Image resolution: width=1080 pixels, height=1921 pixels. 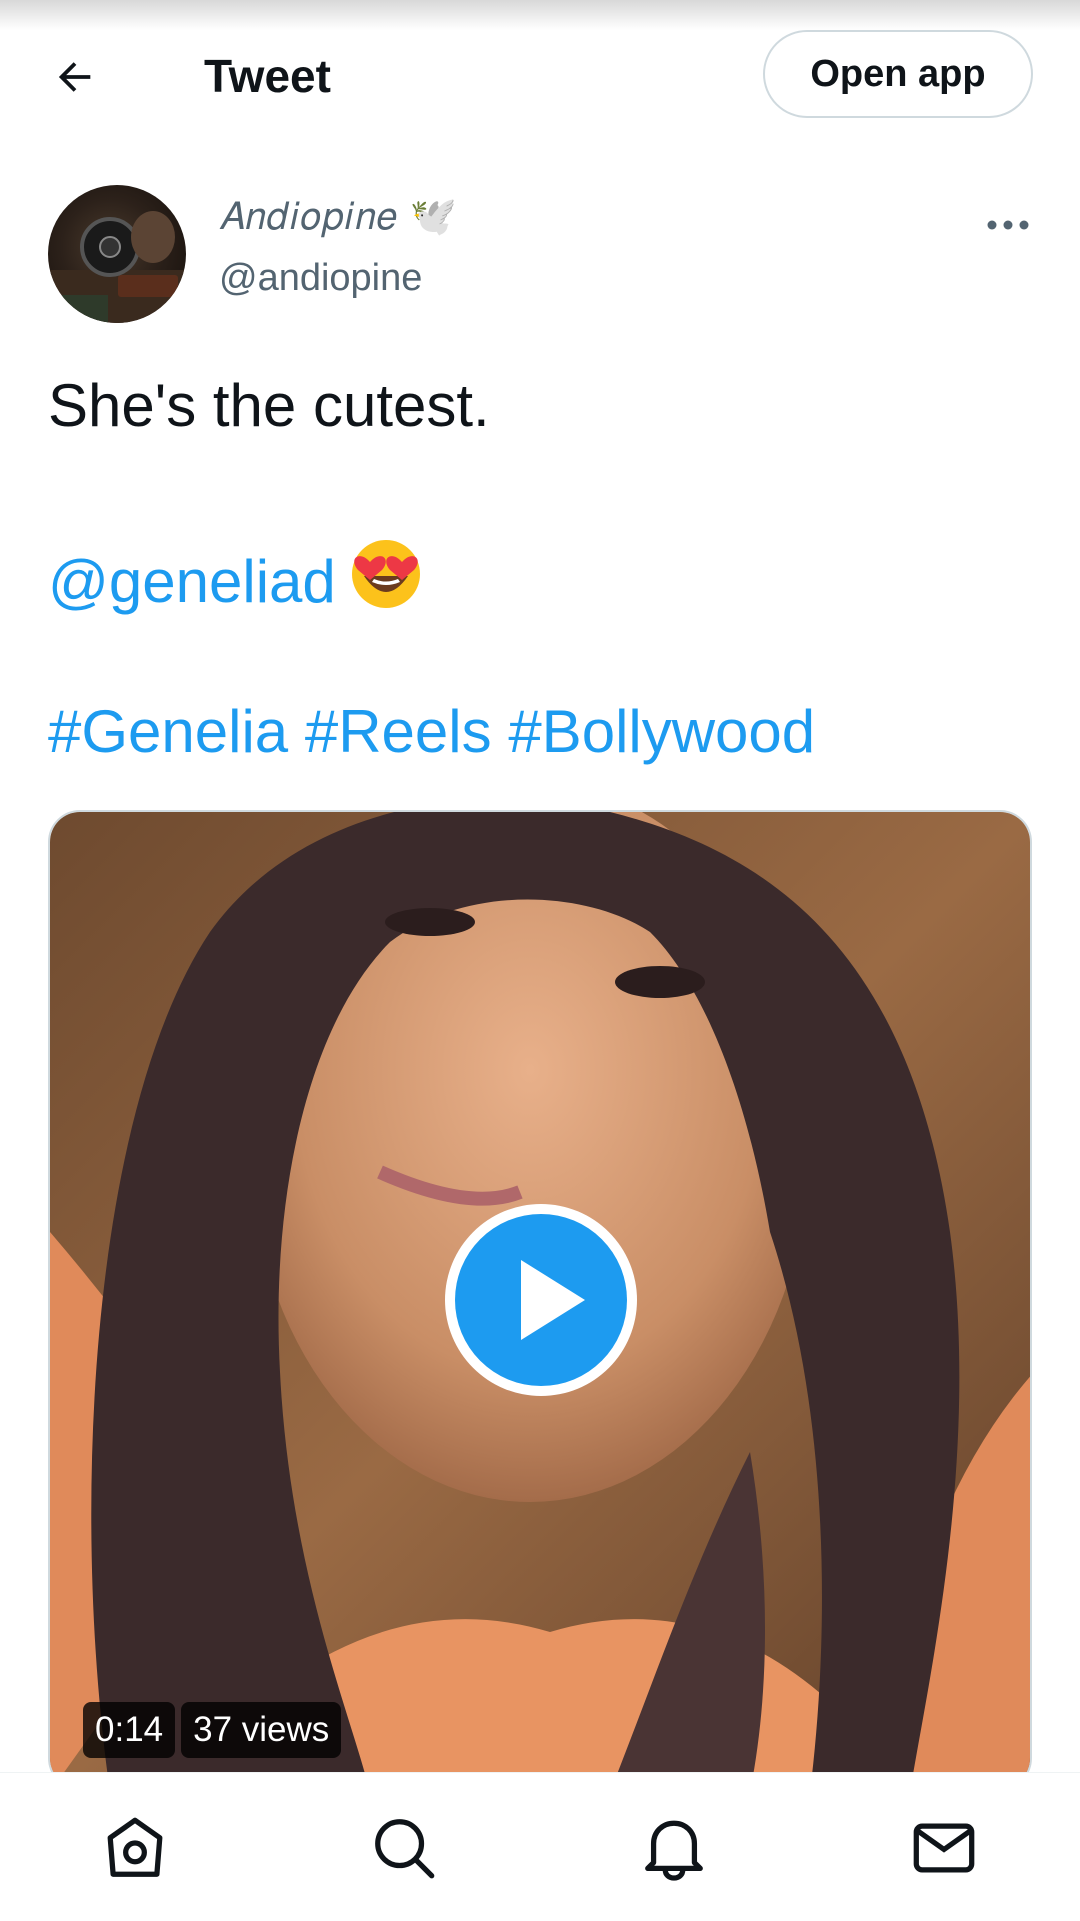 I want to click on video-views: 37 views, so click(x=261, y=1730).